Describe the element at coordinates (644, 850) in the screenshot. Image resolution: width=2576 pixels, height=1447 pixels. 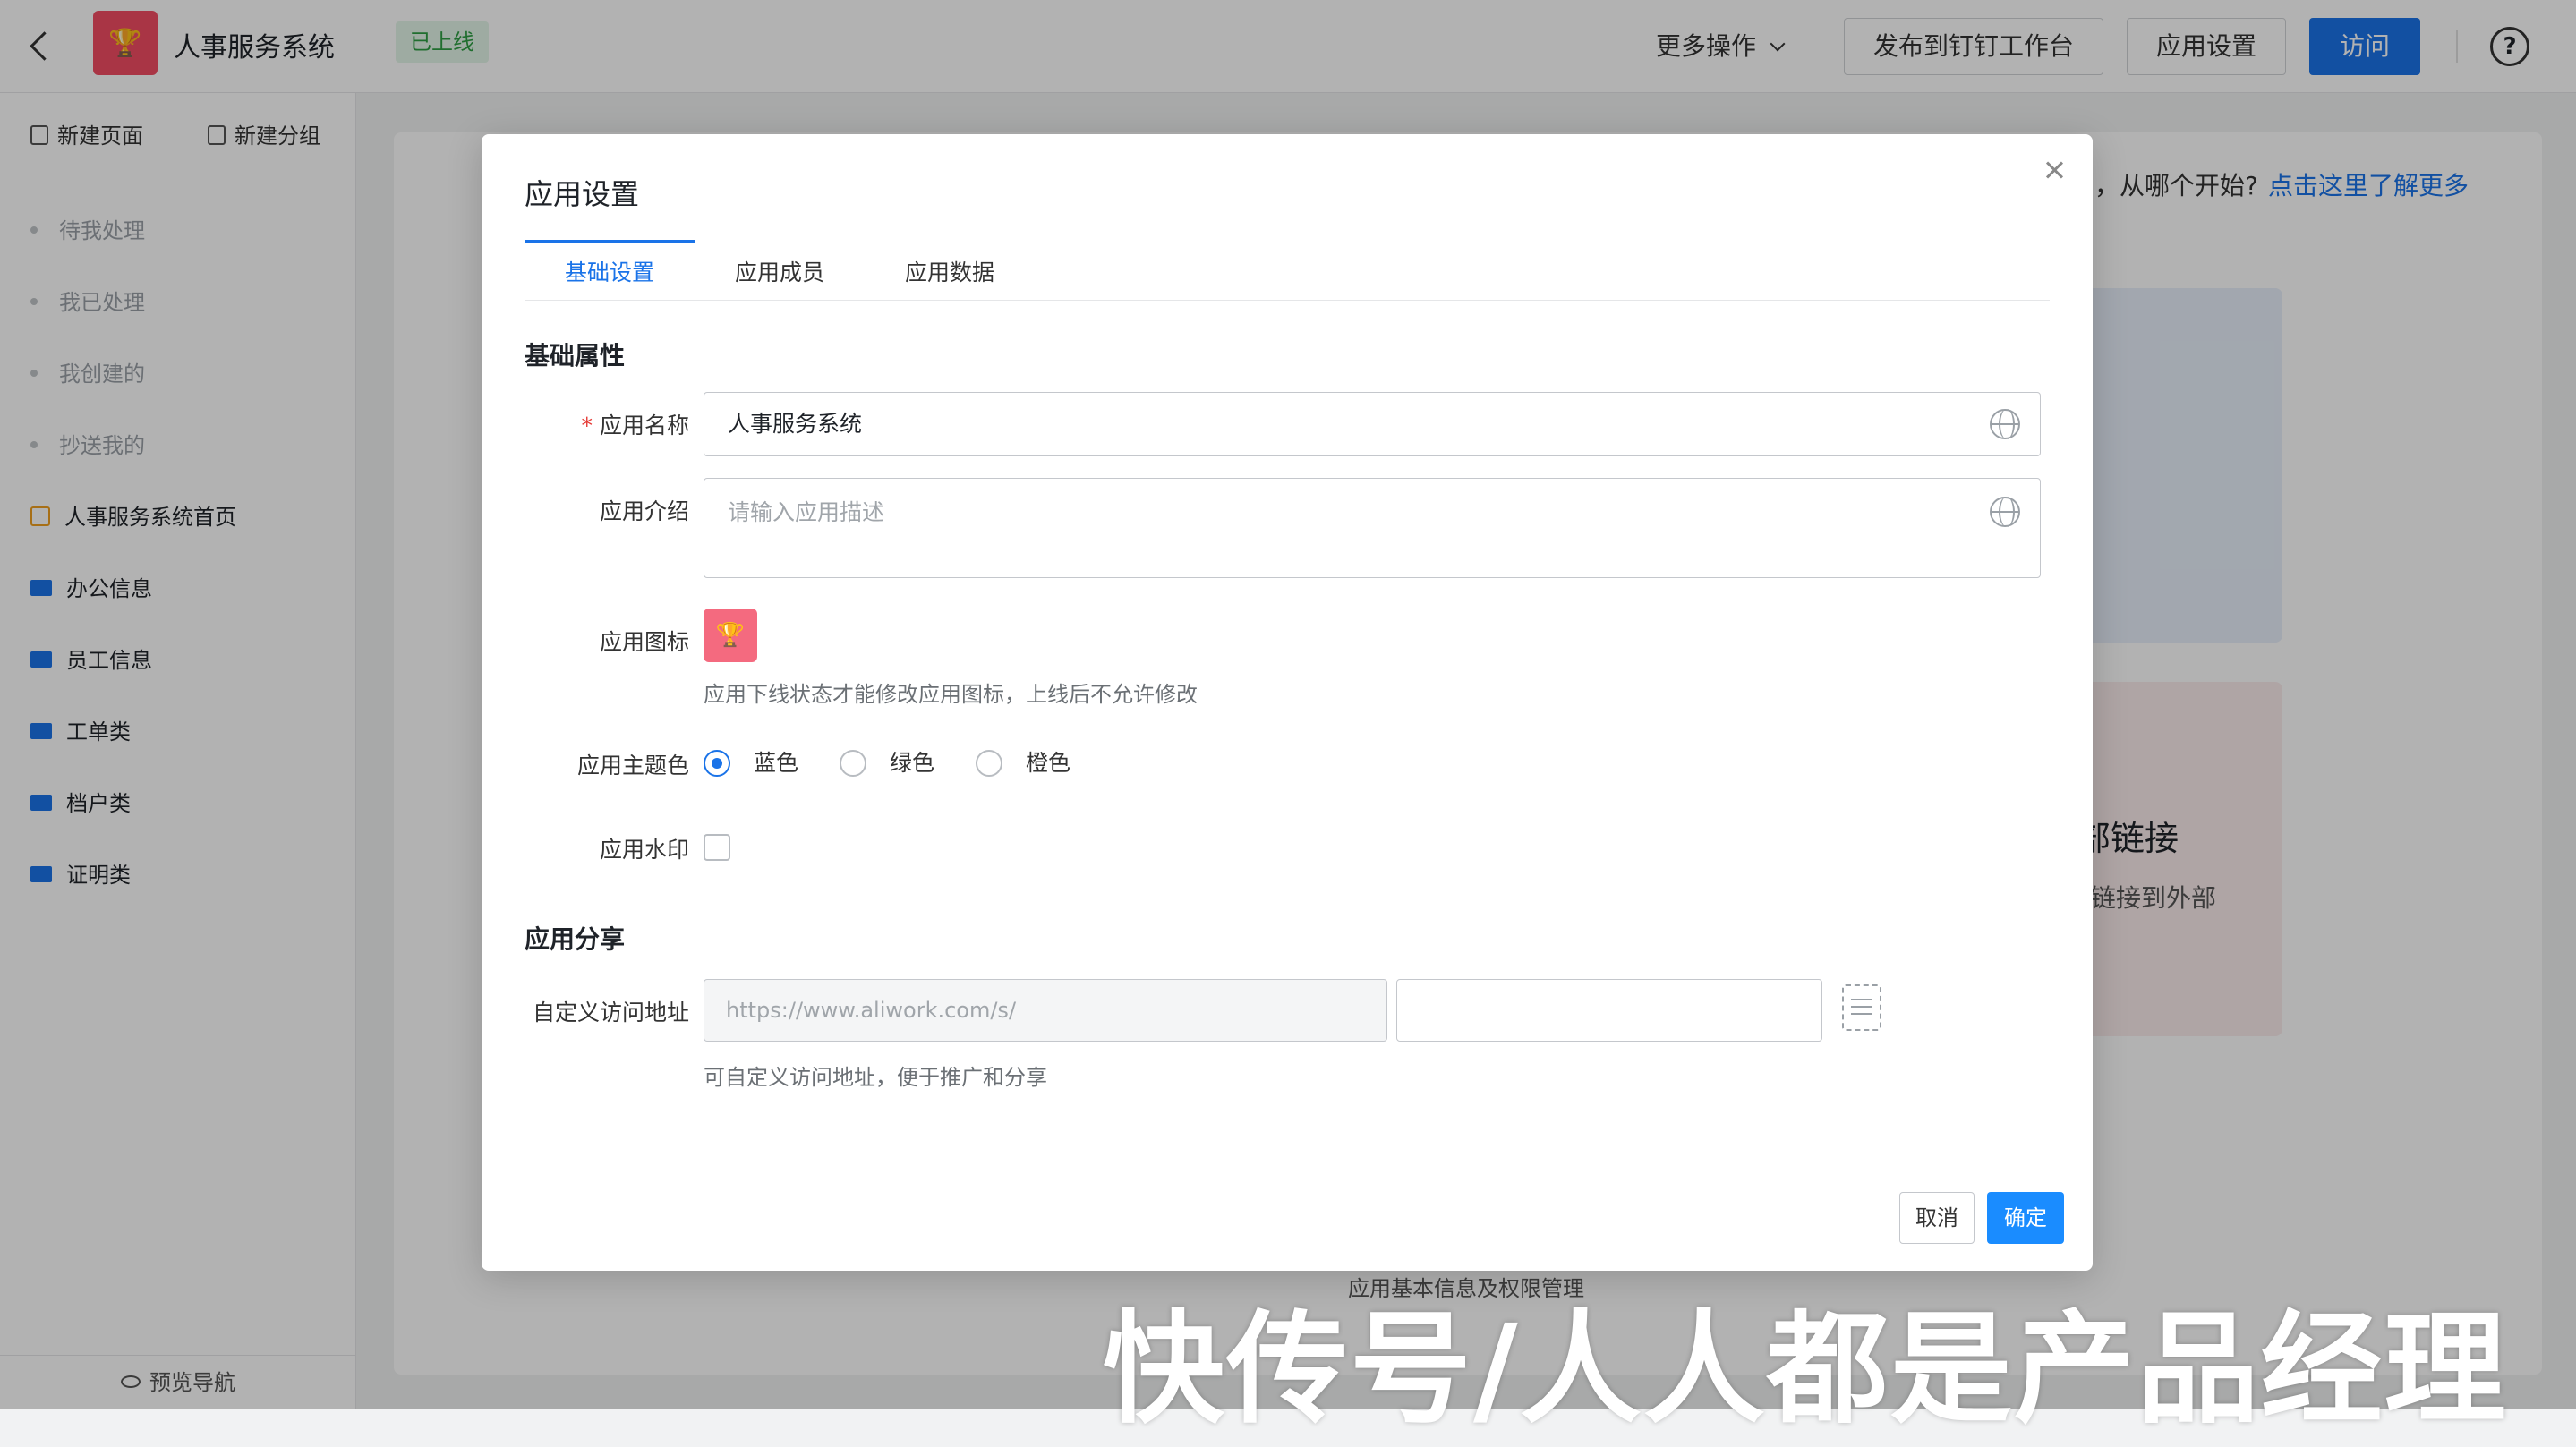
I see `watermark-label: 应用水印` at that location.